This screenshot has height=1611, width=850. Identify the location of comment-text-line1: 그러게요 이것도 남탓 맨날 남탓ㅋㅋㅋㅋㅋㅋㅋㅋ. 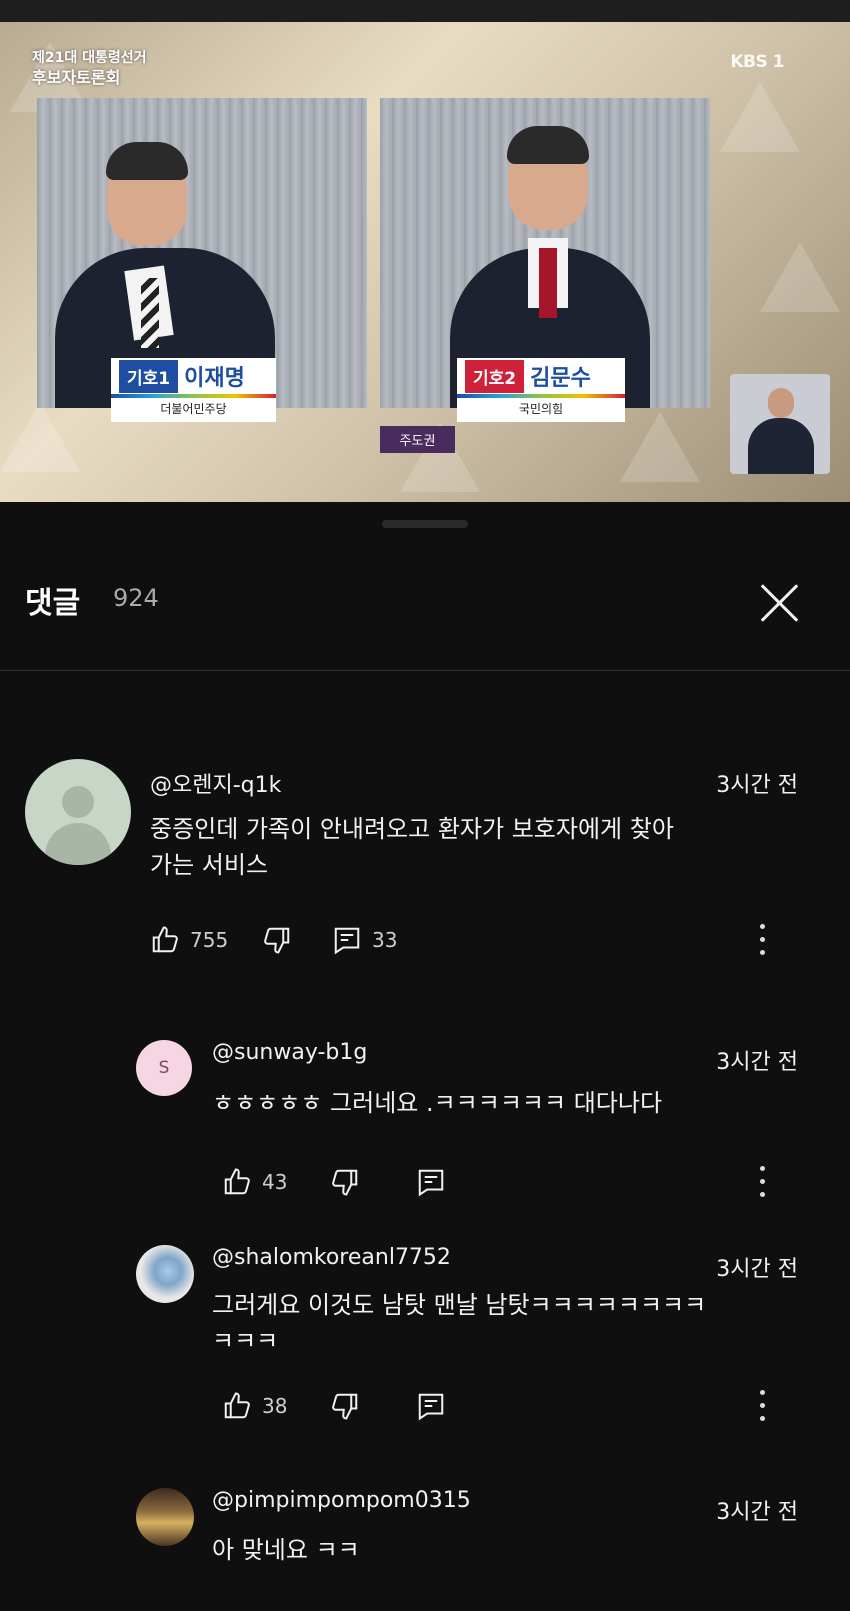
(459, 1305).